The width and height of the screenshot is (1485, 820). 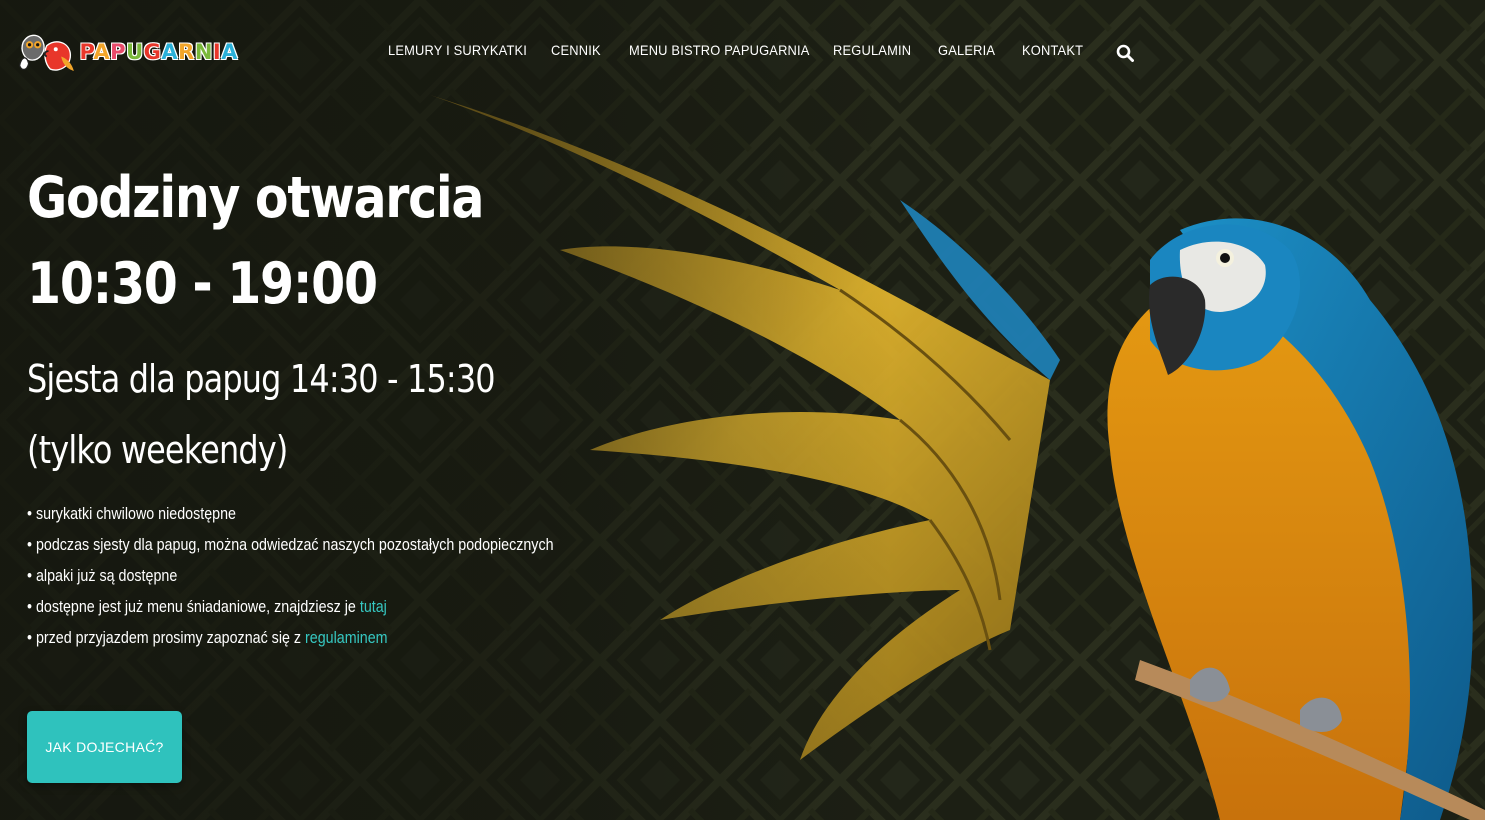 What do you see at coordinates (102, 575) in the screenshot?
I see `list-item: • alpaki już są dostępne` at bounding box center [102, 575].